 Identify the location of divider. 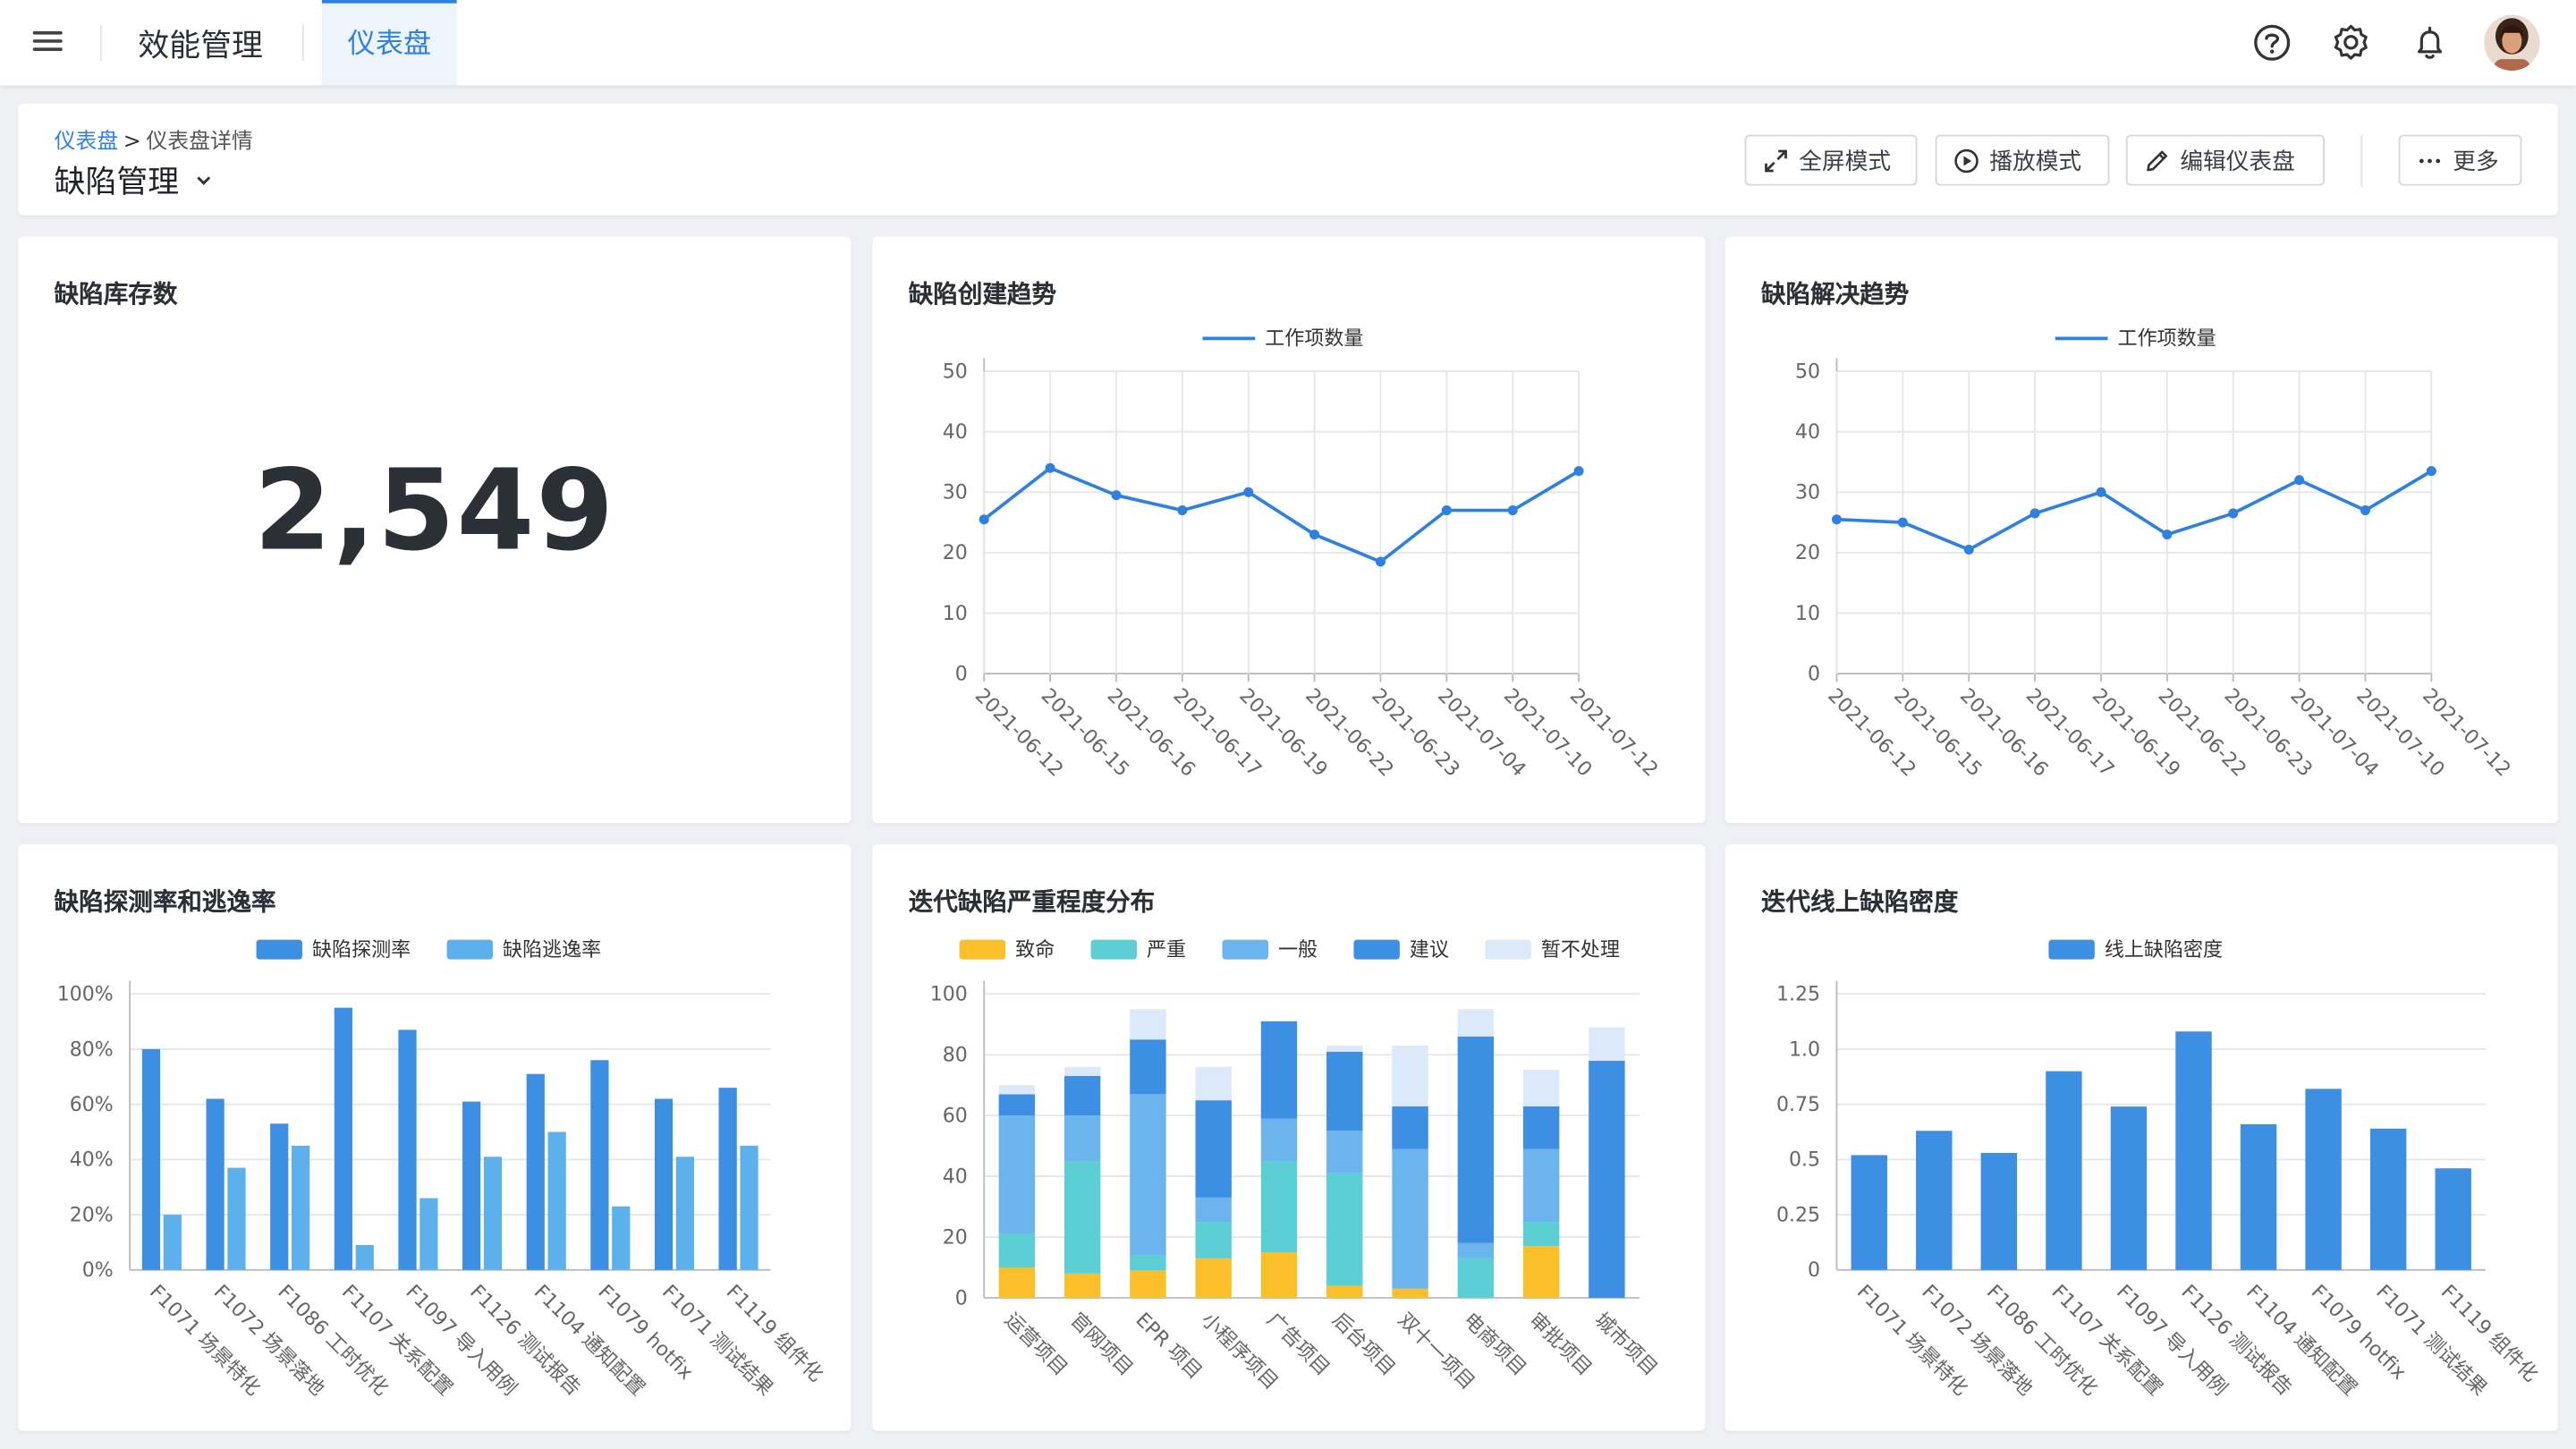
(2361, 161).